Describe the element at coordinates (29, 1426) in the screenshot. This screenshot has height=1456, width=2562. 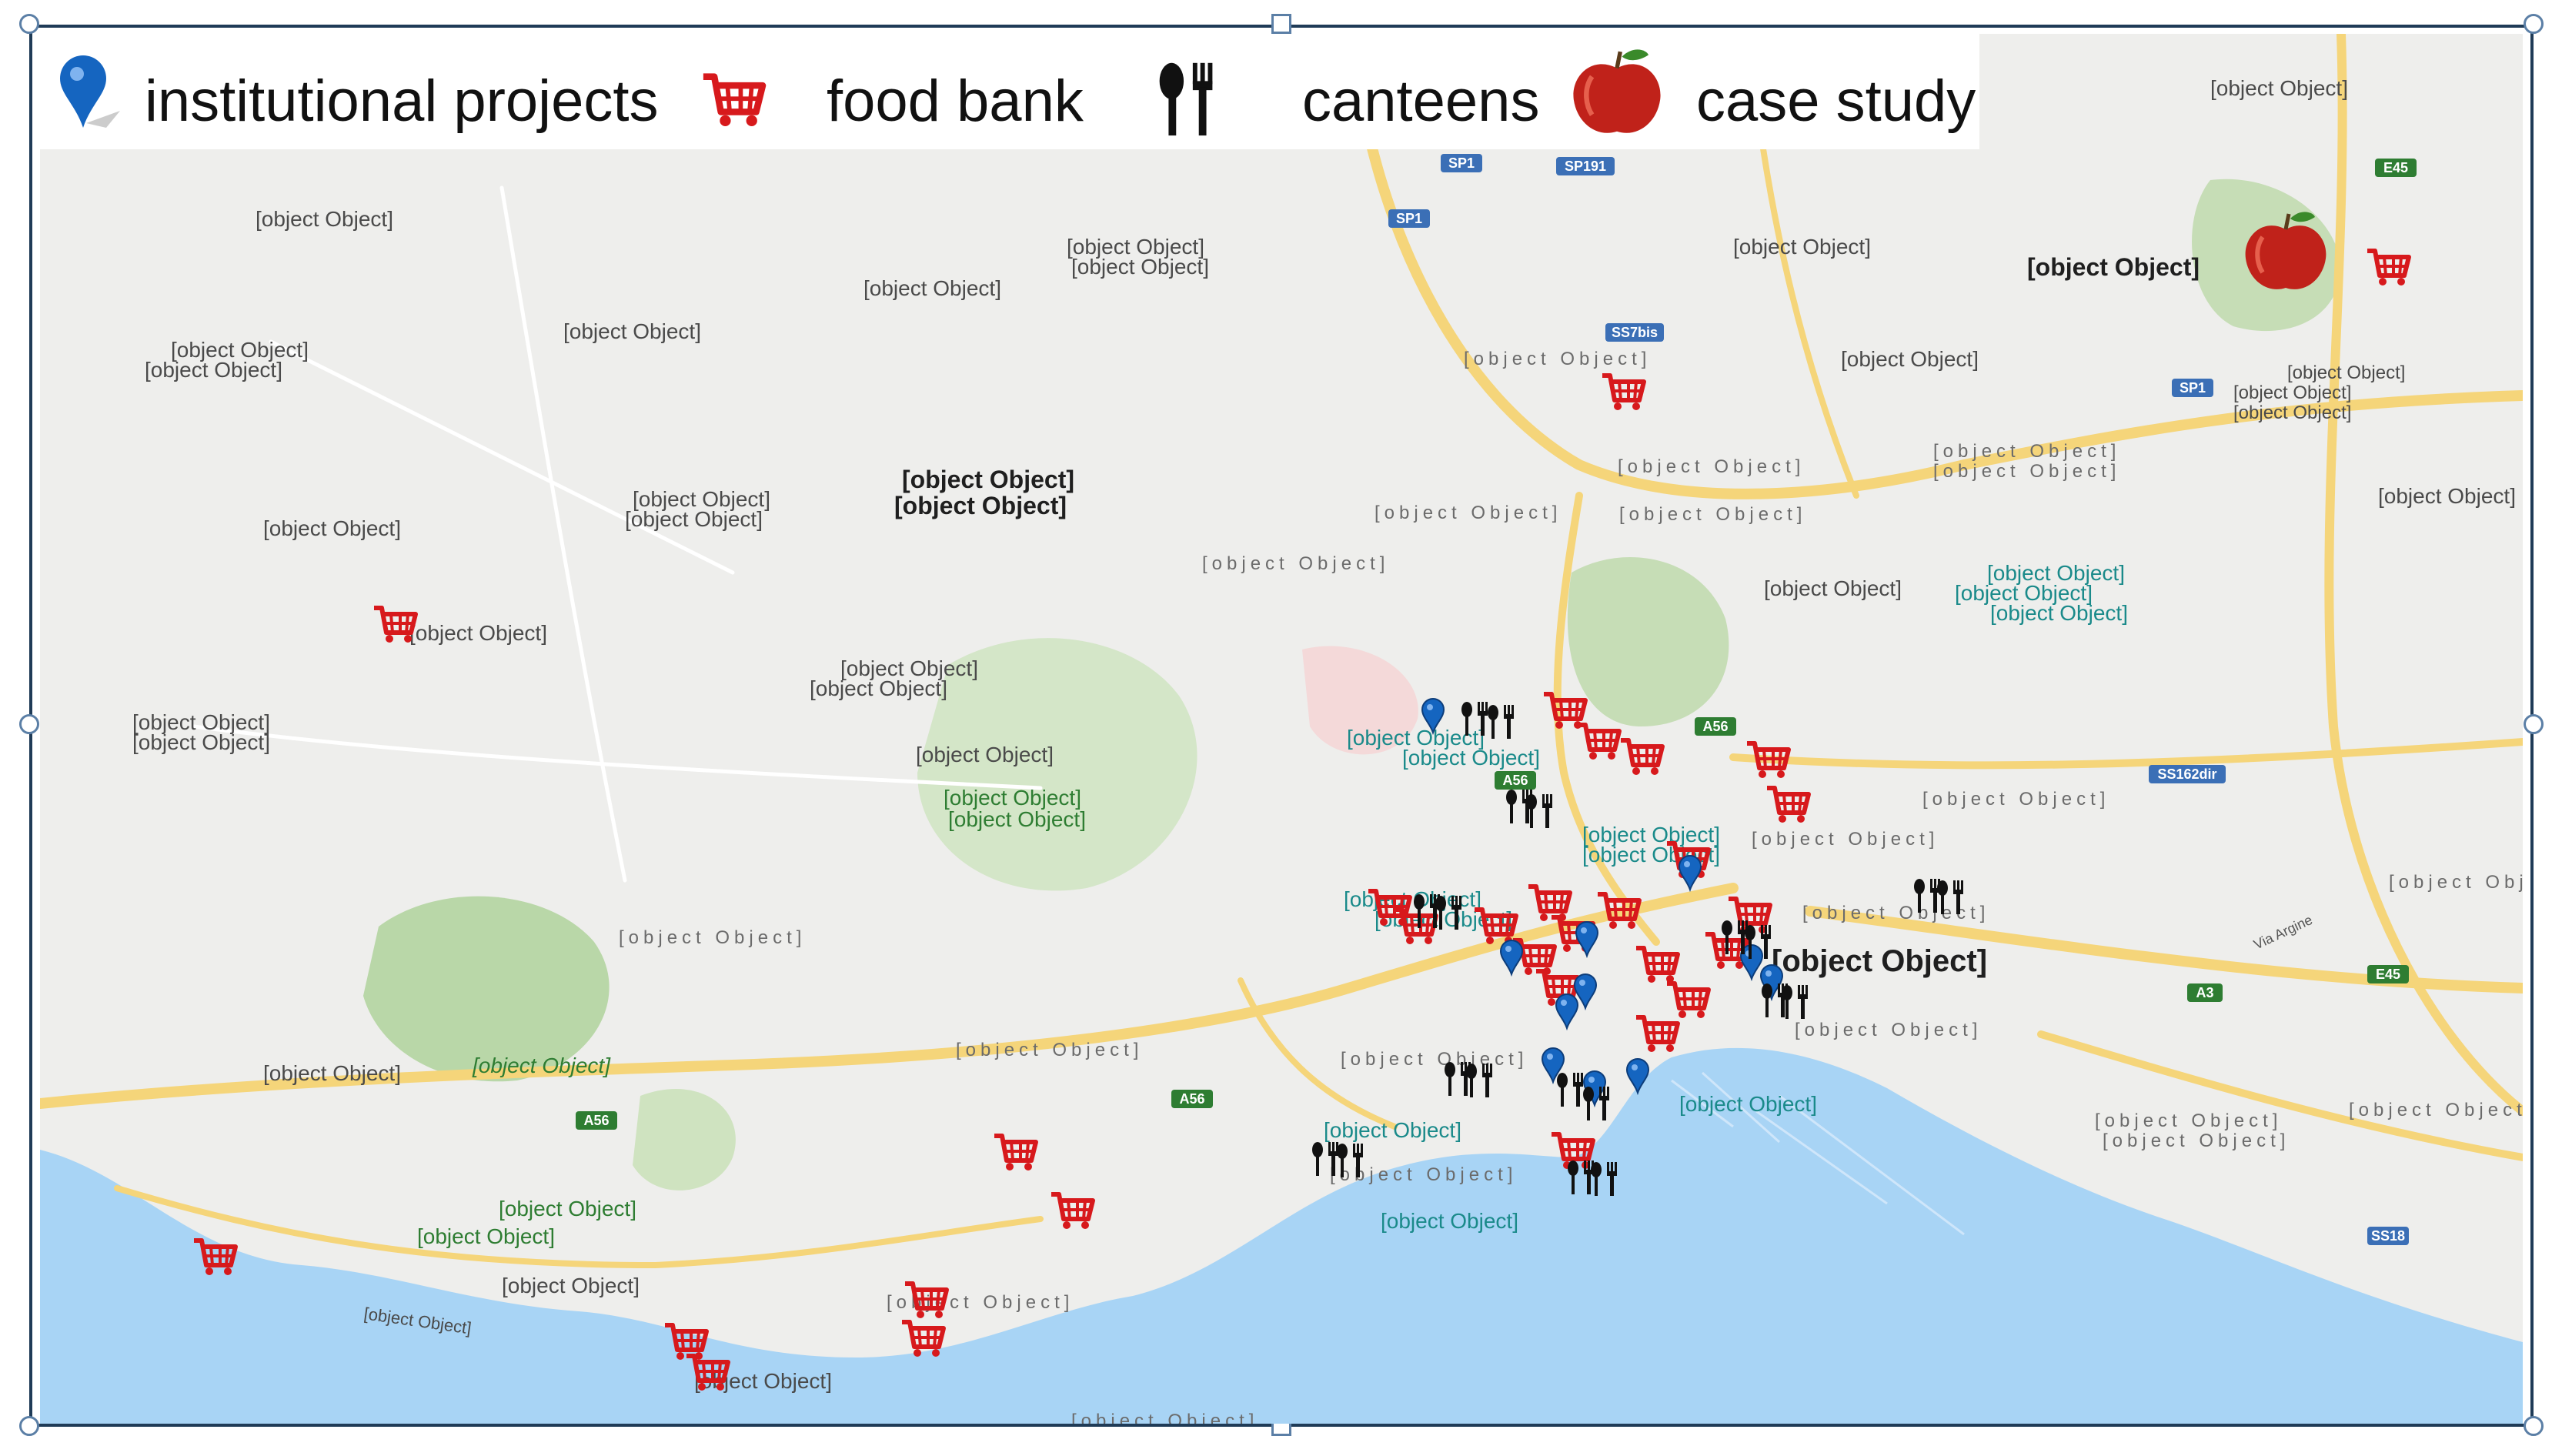
I see `resize-handle-bottom-left` at that location.